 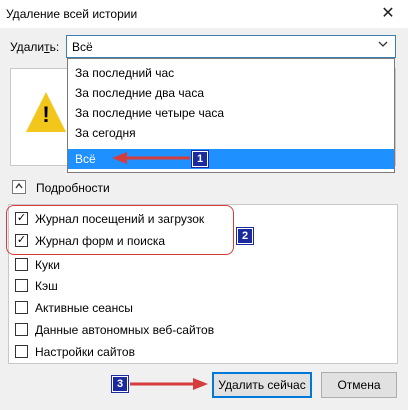 I want to click on checkbox-cookies, so click(x=21, y=264).